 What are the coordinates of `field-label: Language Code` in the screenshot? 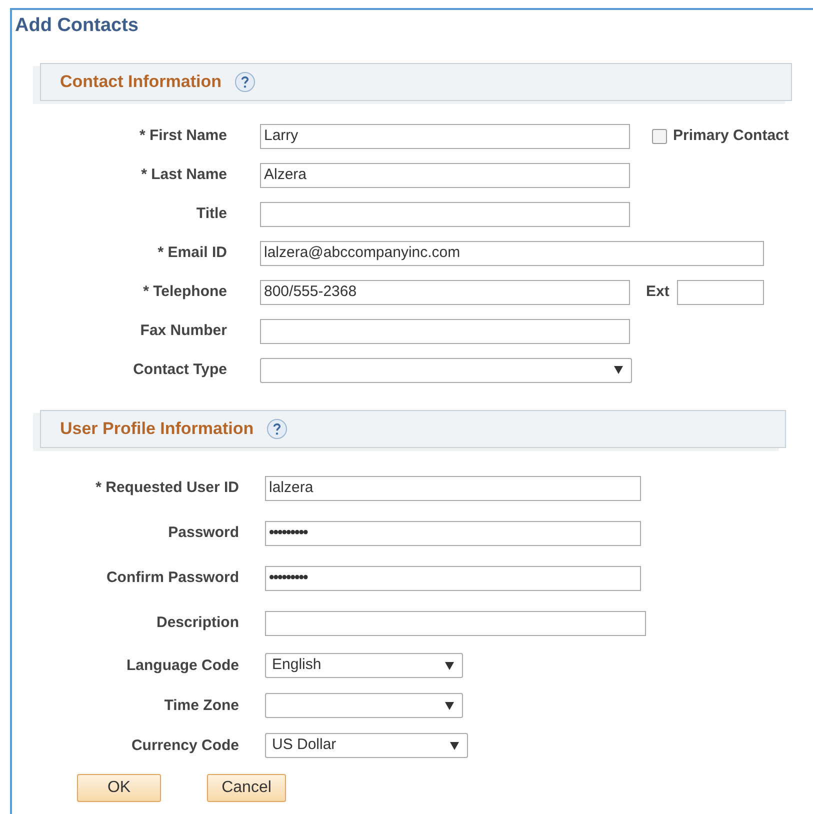 It's located at (182, 665).